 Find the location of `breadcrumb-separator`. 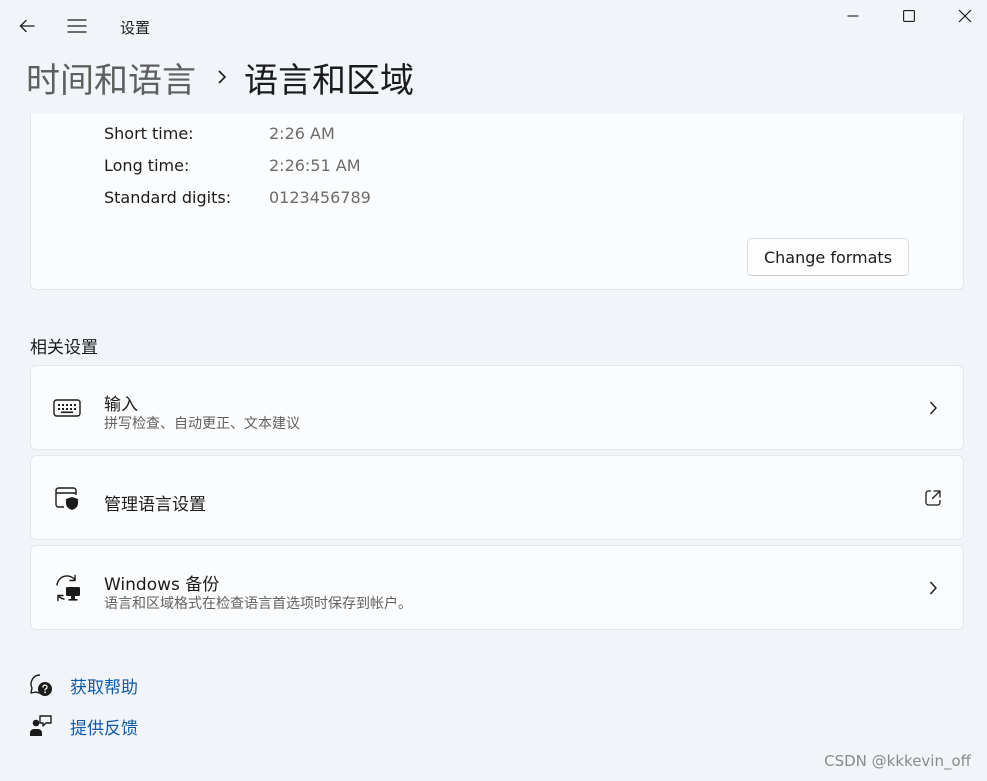

breadcrumb-separator is located at coordinates (222, 77).